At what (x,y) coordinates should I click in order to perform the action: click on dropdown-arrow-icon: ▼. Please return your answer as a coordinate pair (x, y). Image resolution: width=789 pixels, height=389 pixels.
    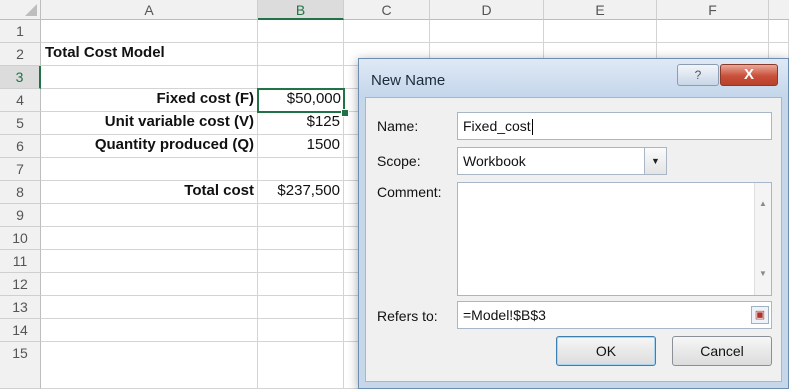
    Looking at the image, I should click on (655, 161).